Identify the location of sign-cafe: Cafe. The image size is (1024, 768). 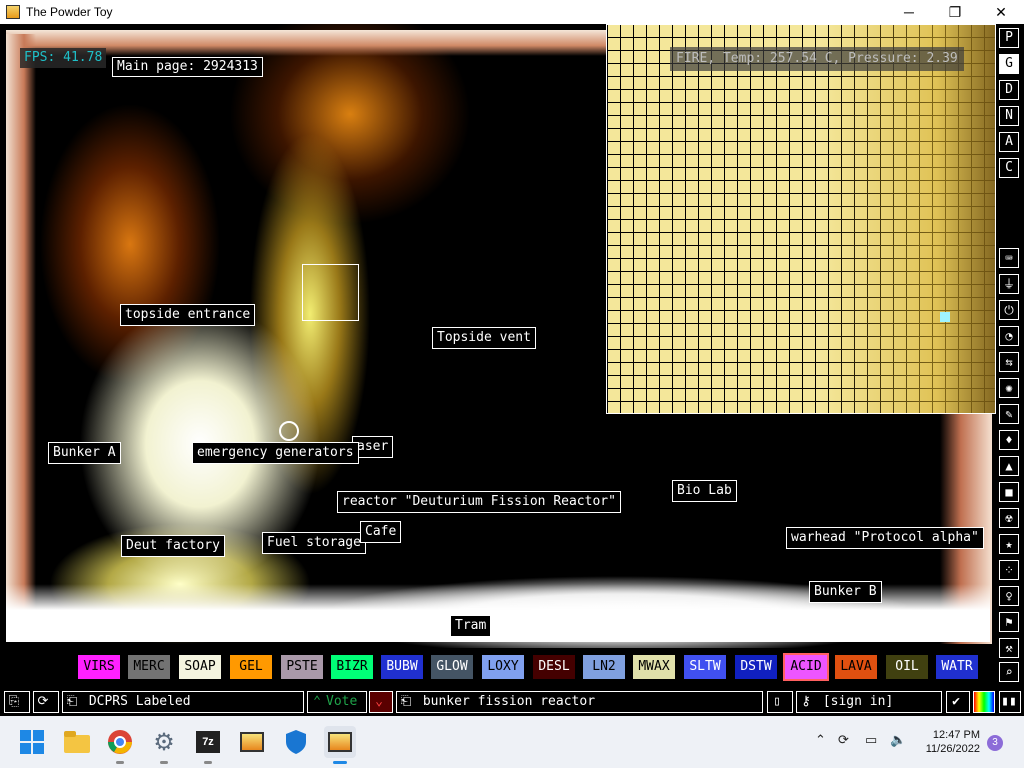
(381, 532).